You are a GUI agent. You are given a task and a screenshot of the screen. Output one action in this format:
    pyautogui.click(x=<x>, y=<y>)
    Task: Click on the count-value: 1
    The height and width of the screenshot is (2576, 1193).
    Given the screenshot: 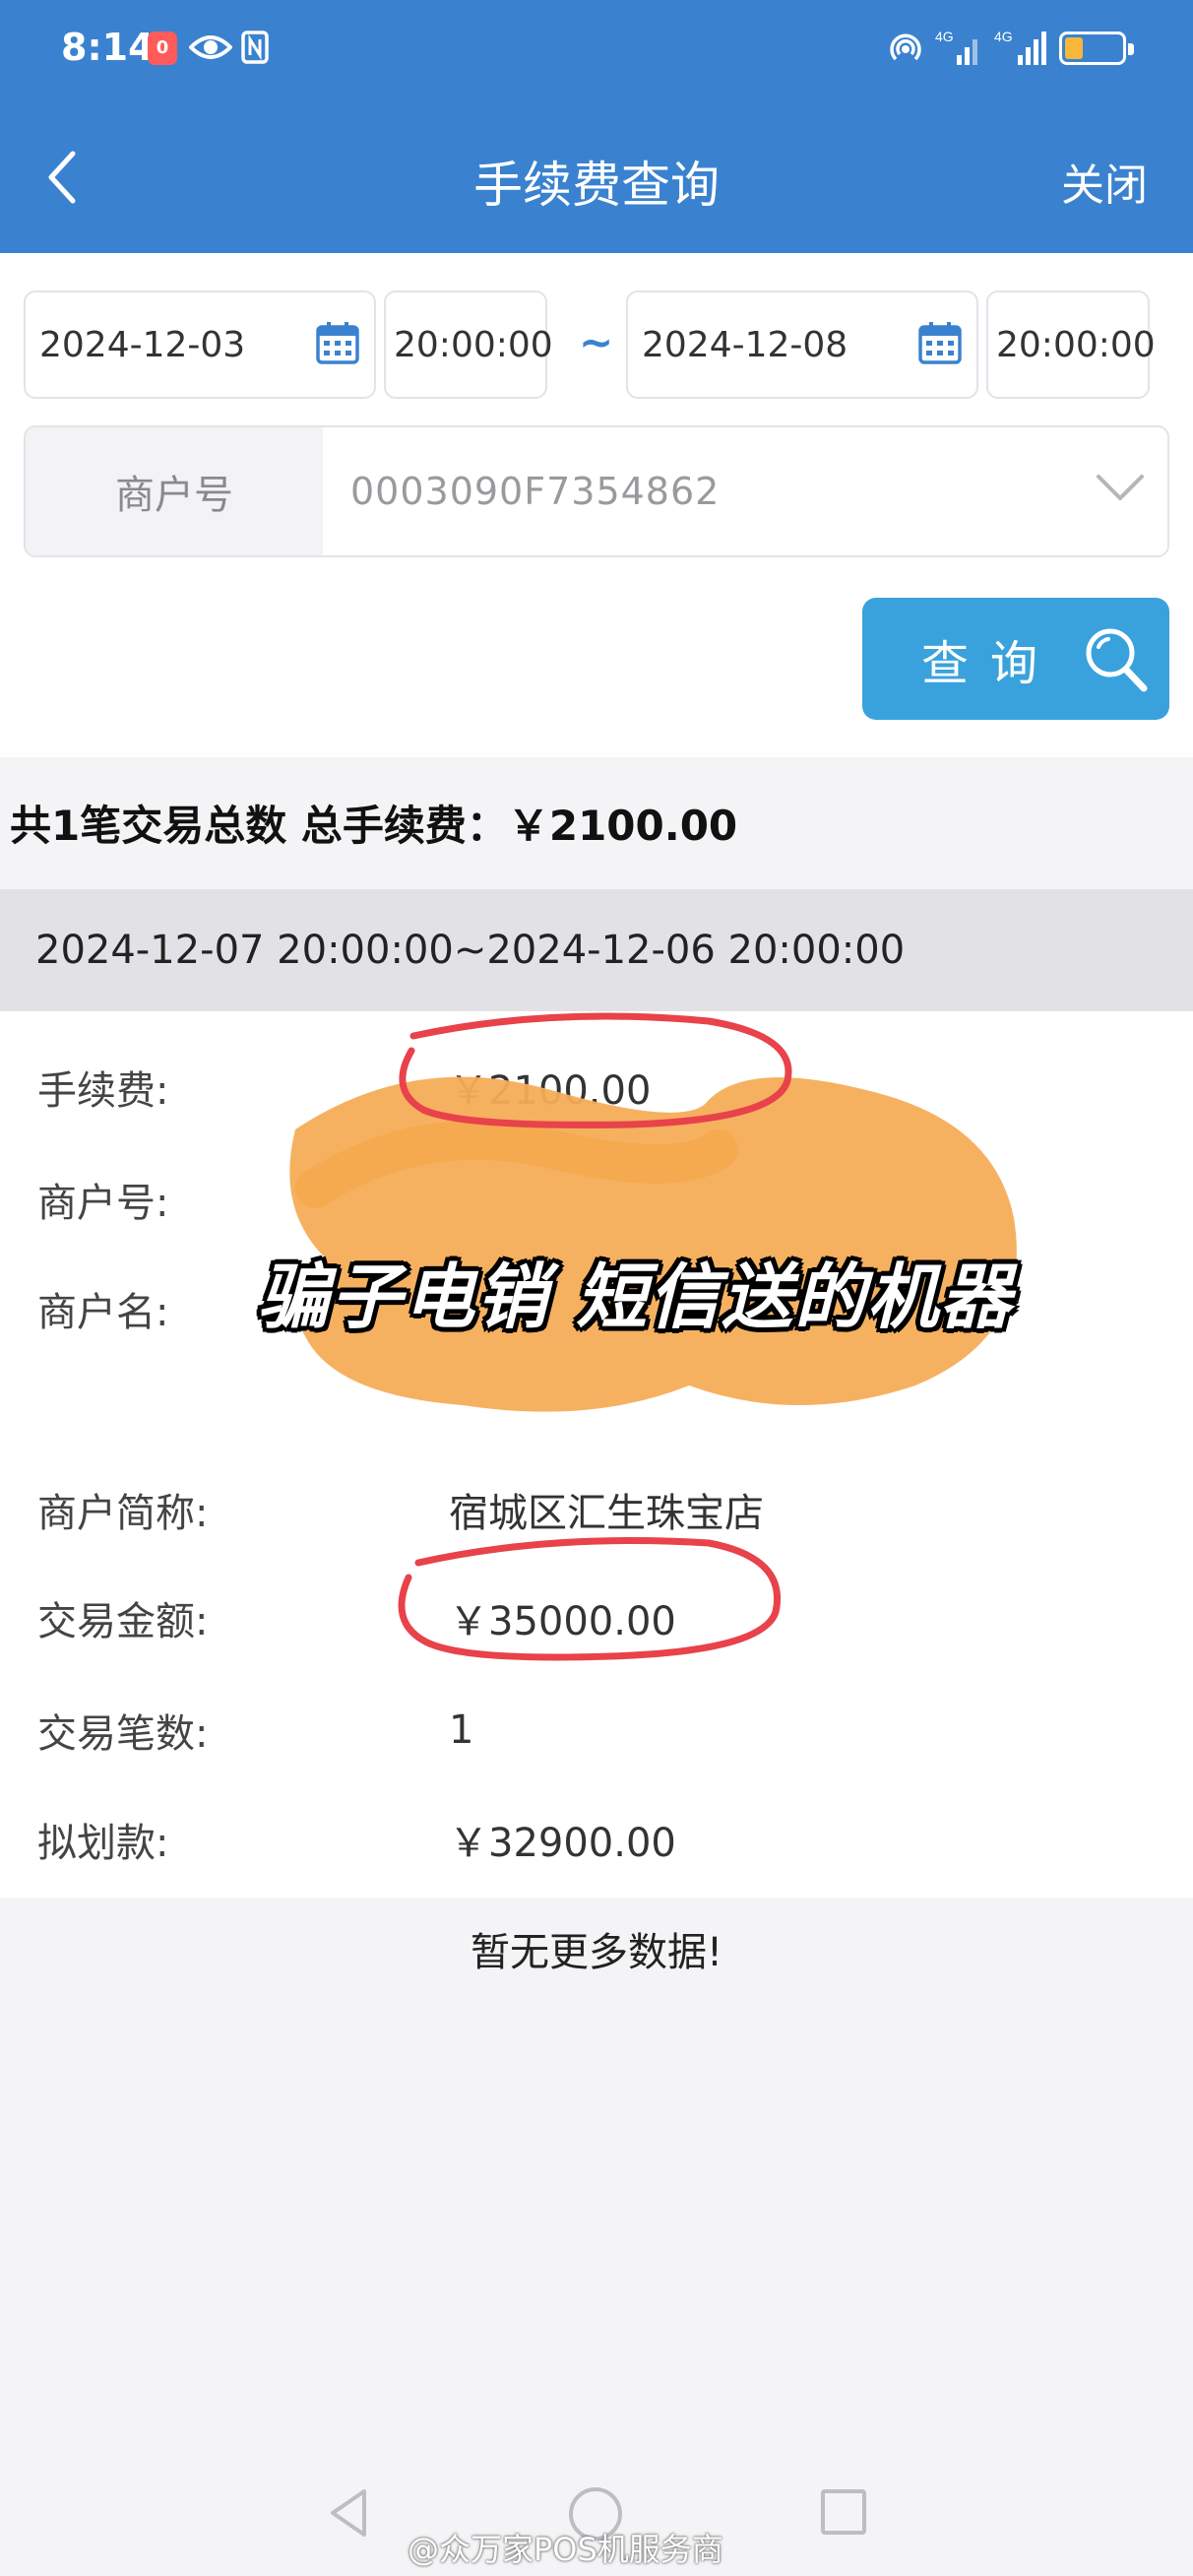 What is the action you would take?
    pyautogui.click(x=461, y=1730)
    